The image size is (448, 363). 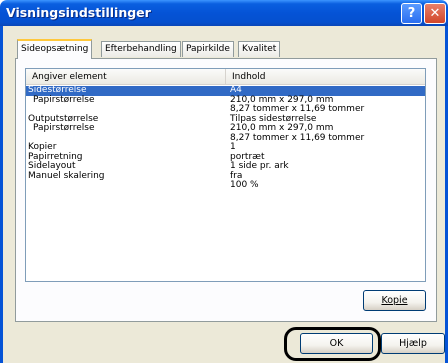 I want to click on table-row: Kopier 1, so click(x=225, y=147).